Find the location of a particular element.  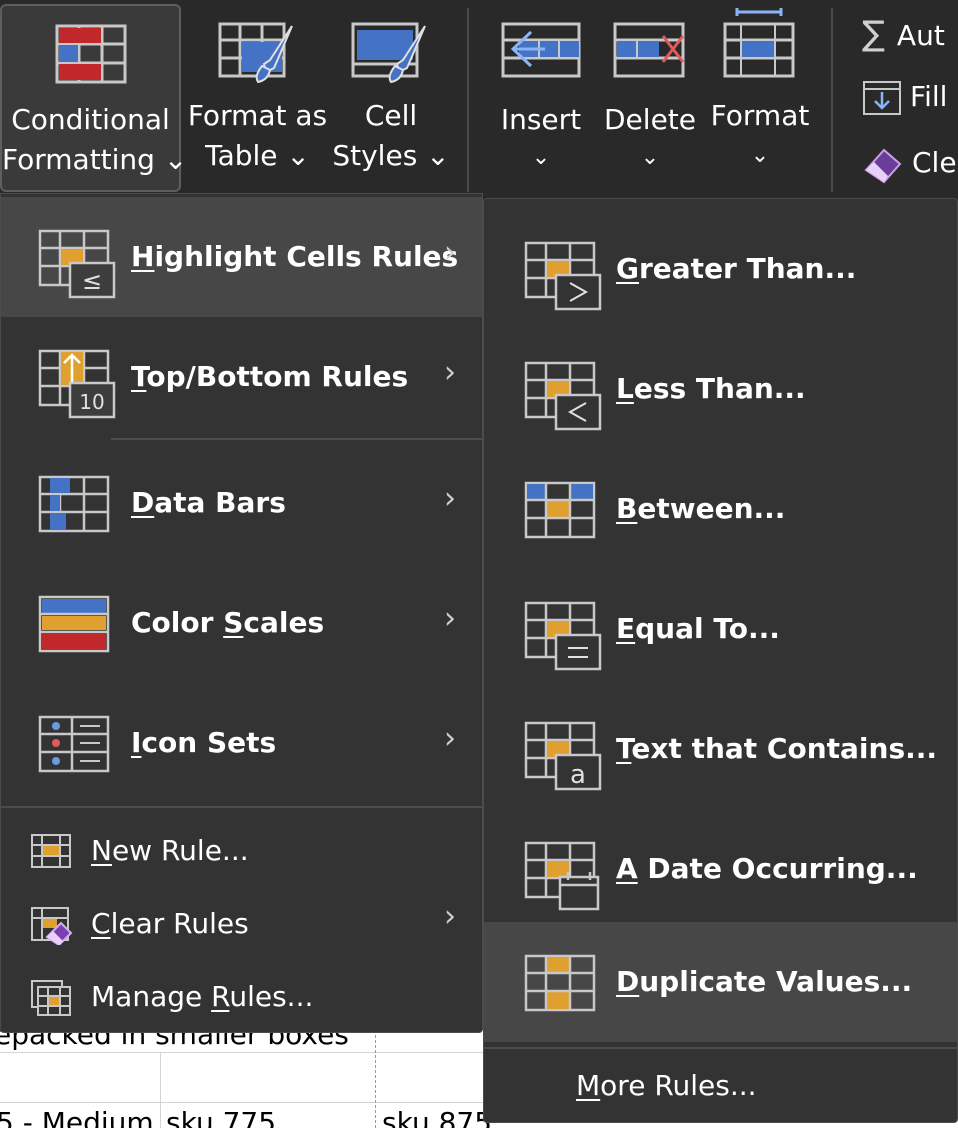

highlight-cells-rules-label: Highlight Cells Rules is located at coordinates (295, 256).